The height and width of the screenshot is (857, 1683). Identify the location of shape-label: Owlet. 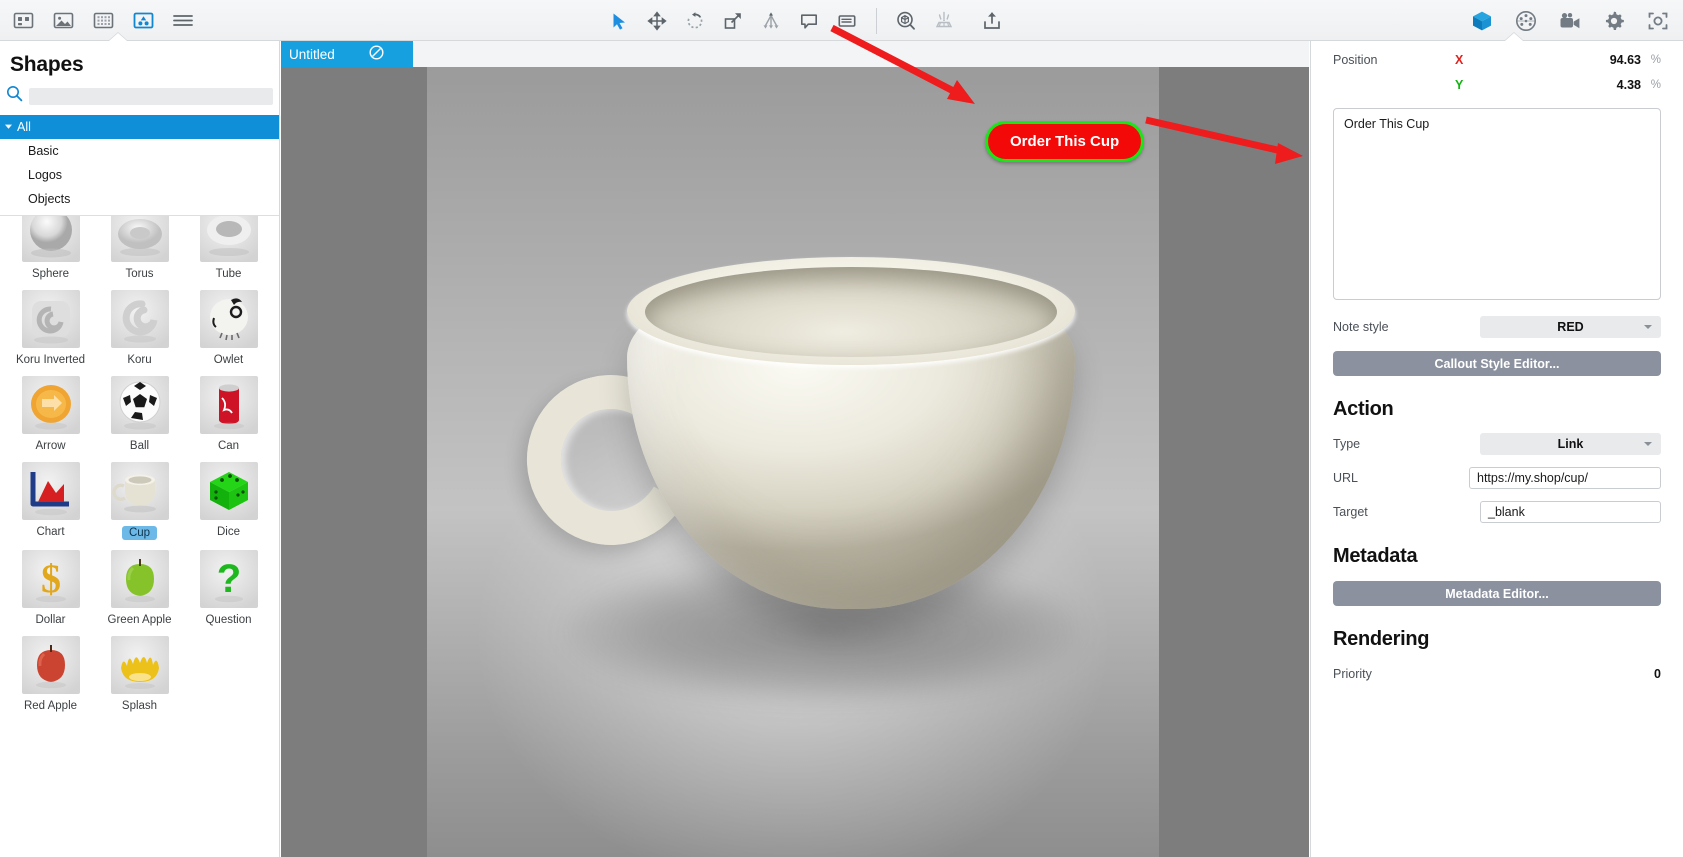
(228, 360).